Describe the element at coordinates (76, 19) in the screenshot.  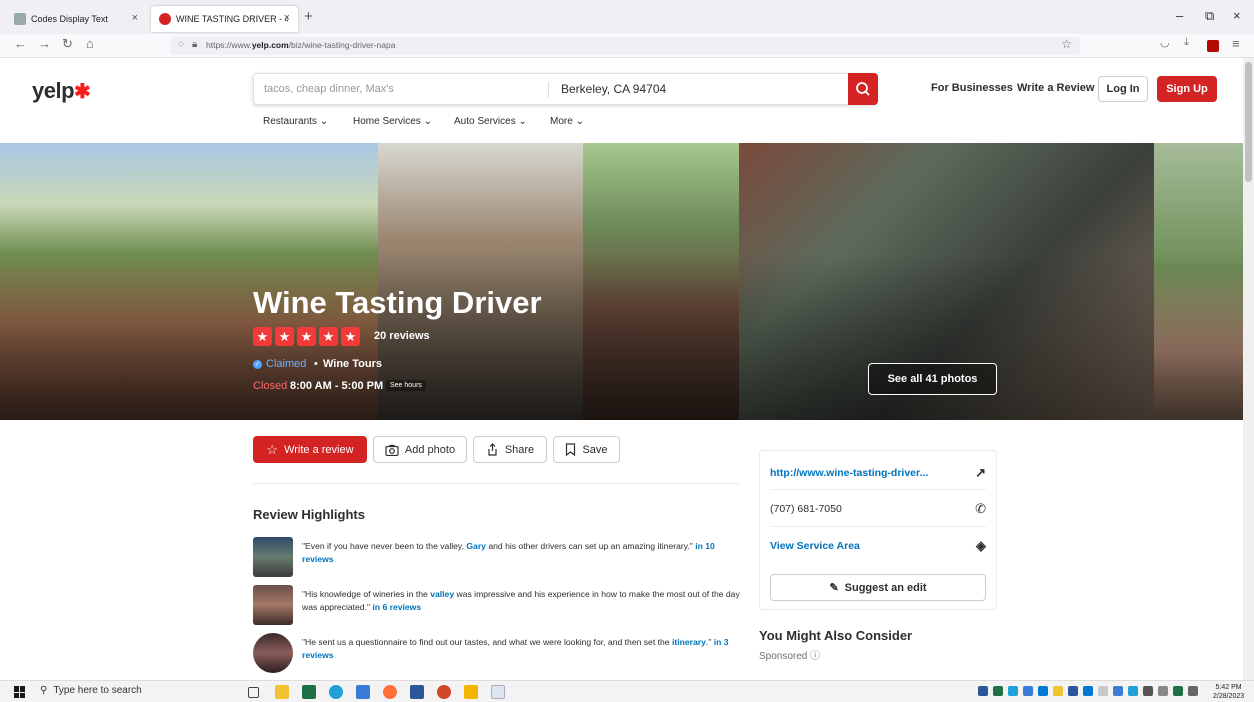
I see `tab-codes-display-text: Codes Display Text ×` at that location.